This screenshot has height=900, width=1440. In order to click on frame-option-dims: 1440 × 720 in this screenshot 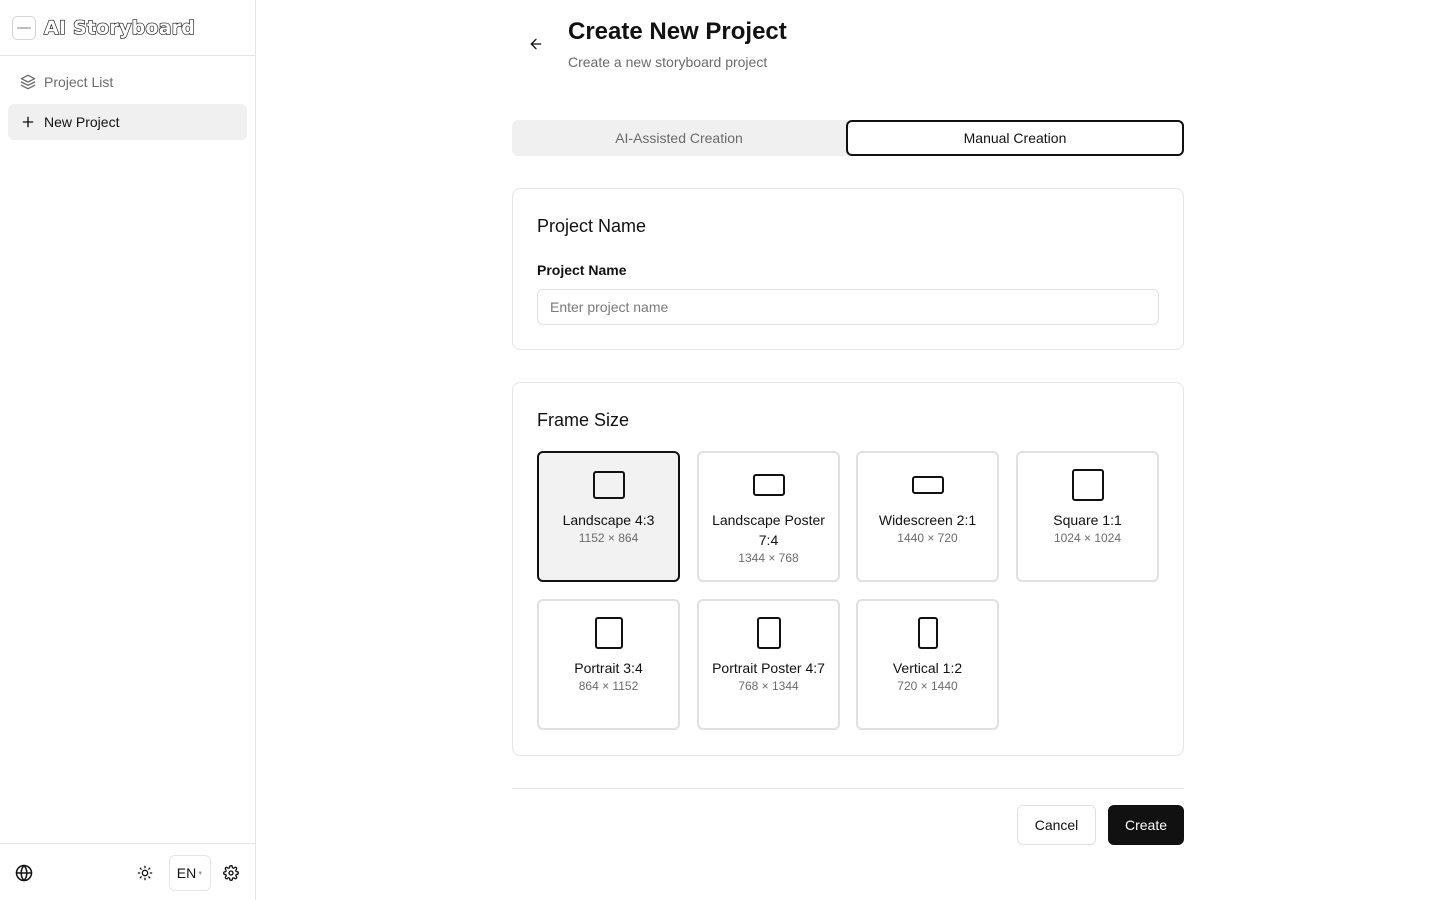, I will do `click(927, 538)`.